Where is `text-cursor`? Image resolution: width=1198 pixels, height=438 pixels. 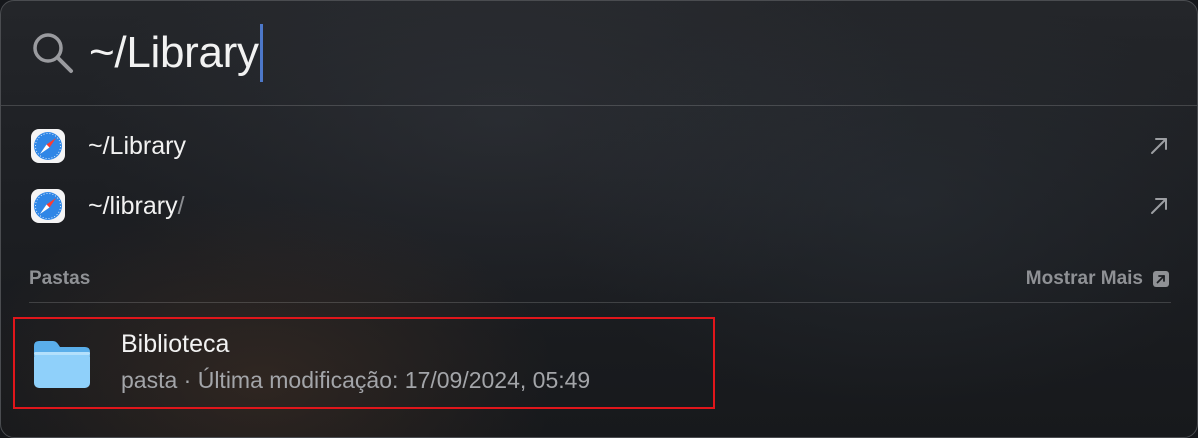
text-cursor is located at coordinates (261, 53).